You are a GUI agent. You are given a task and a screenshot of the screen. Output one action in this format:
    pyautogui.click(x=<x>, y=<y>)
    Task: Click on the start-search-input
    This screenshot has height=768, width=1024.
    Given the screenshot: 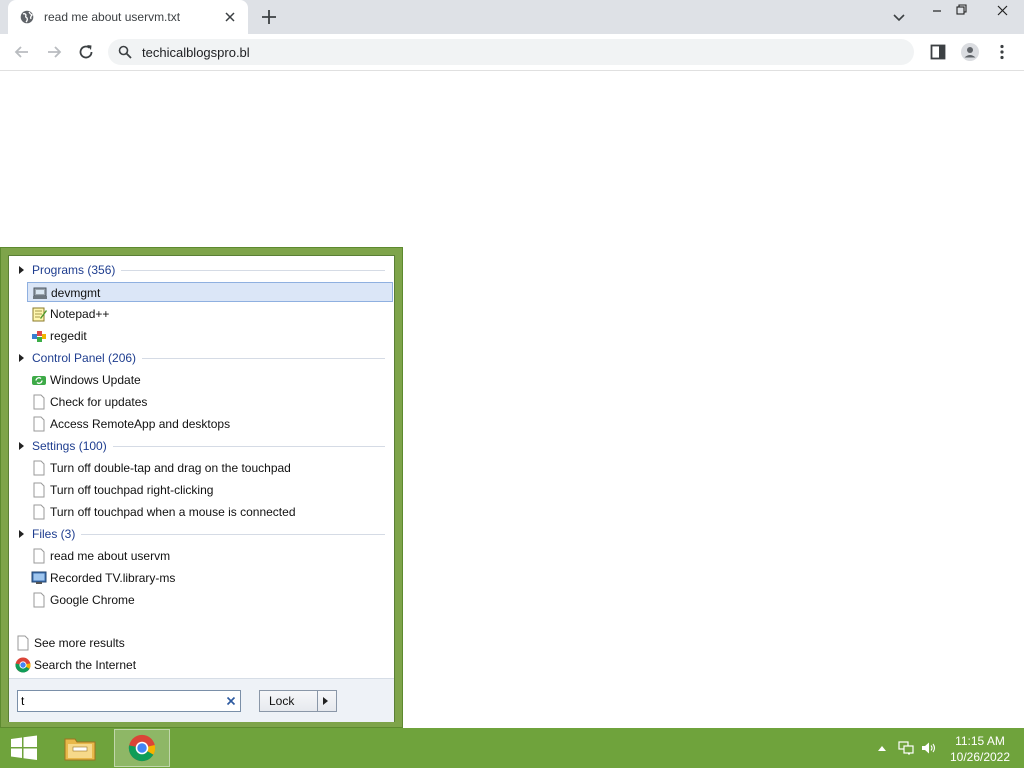 What is the action you would take?
    pyautogui.click(x=119, y=701)
    